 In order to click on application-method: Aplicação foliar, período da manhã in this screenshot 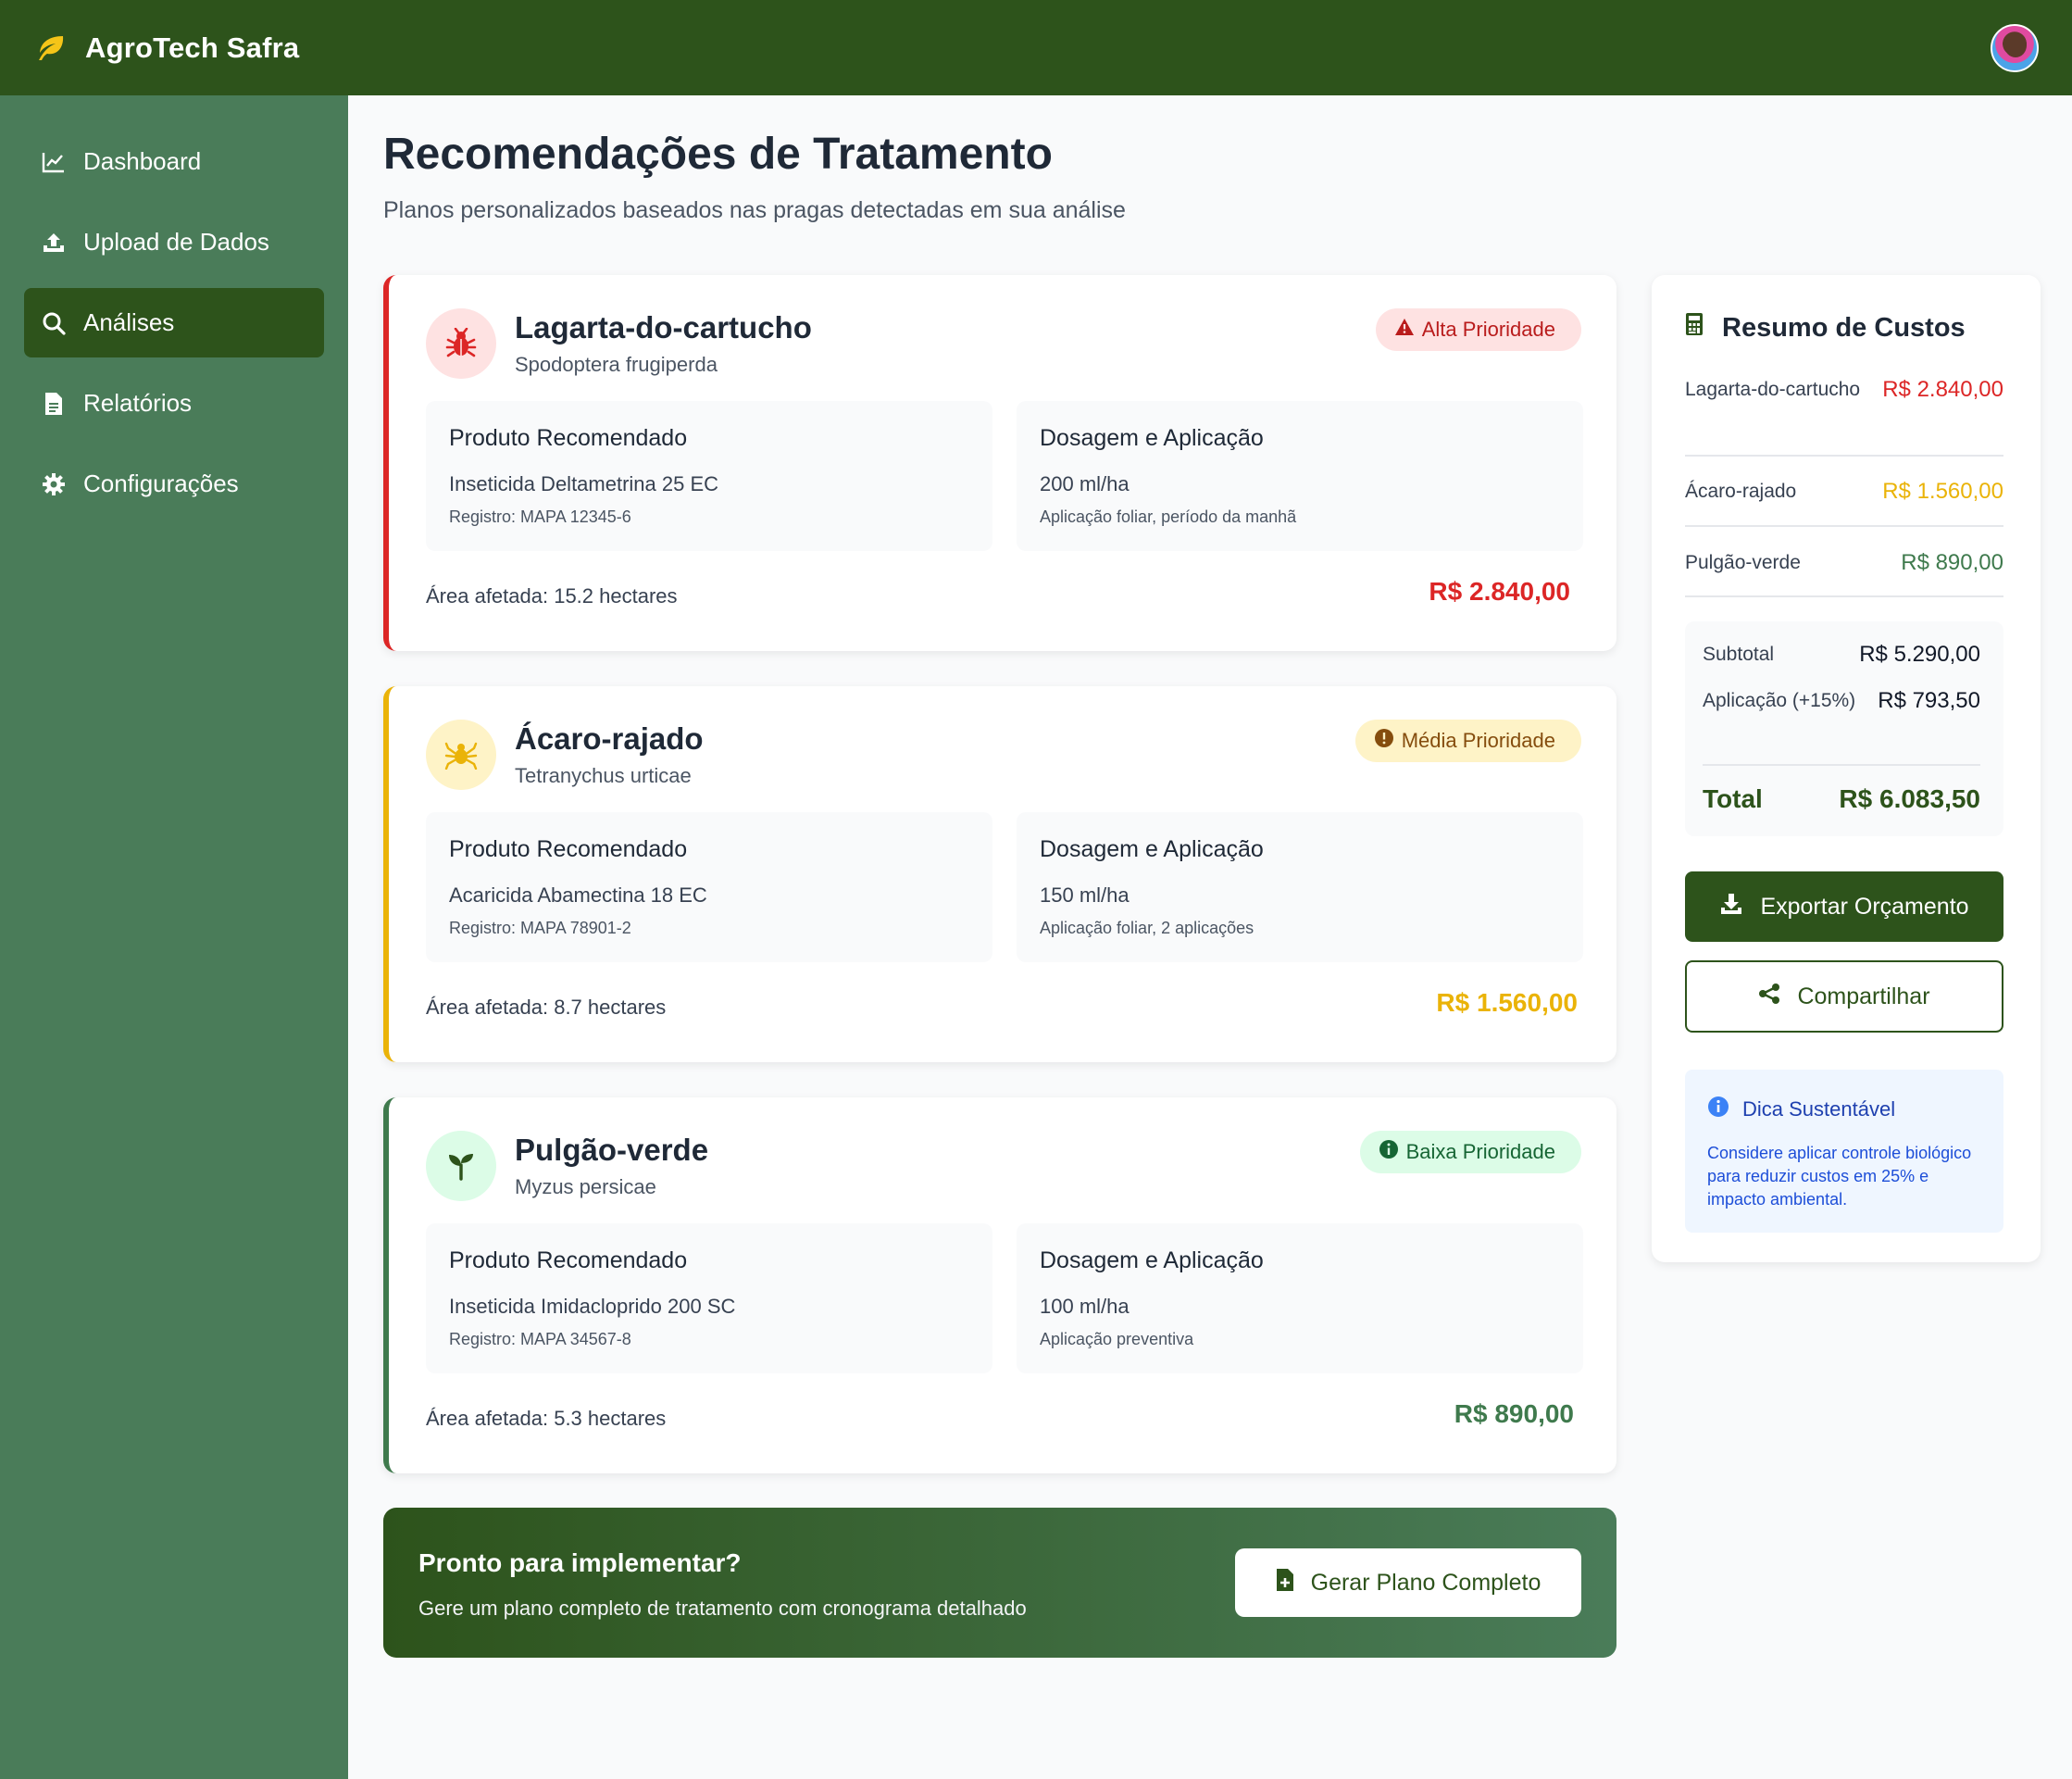, I will do `click(1168, 516)`.